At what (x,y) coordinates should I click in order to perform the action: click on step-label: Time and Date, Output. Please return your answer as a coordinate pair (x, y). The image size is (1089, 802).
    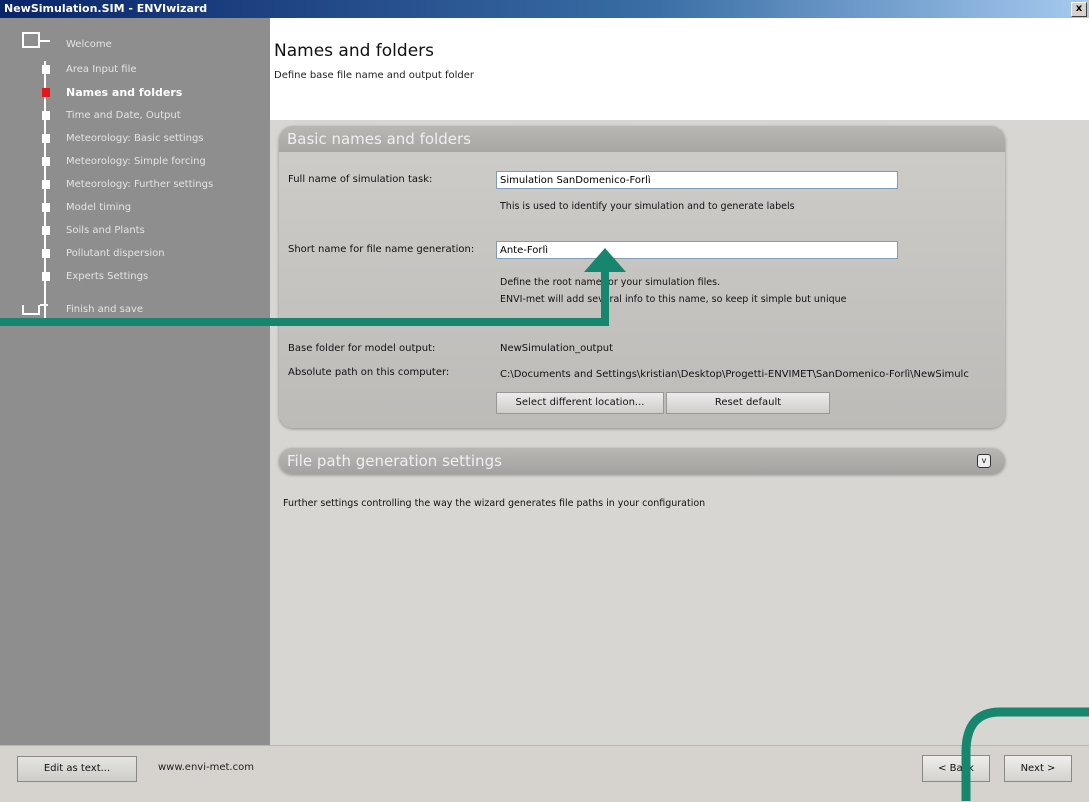
    Looking at the image, I should click on (123, 115).